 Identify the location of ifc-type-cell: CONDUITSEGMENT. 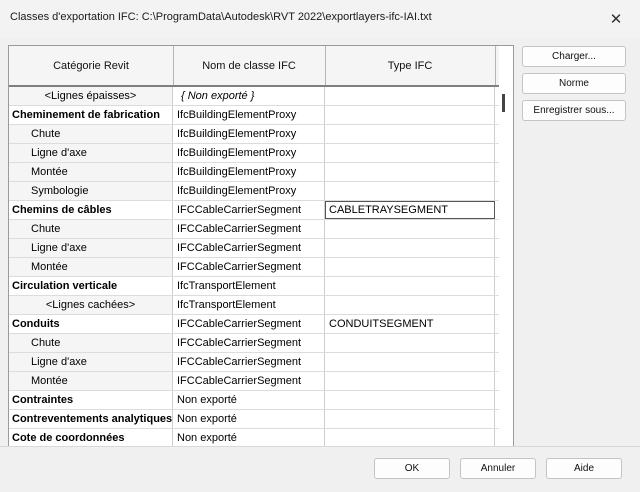
(410, 324).